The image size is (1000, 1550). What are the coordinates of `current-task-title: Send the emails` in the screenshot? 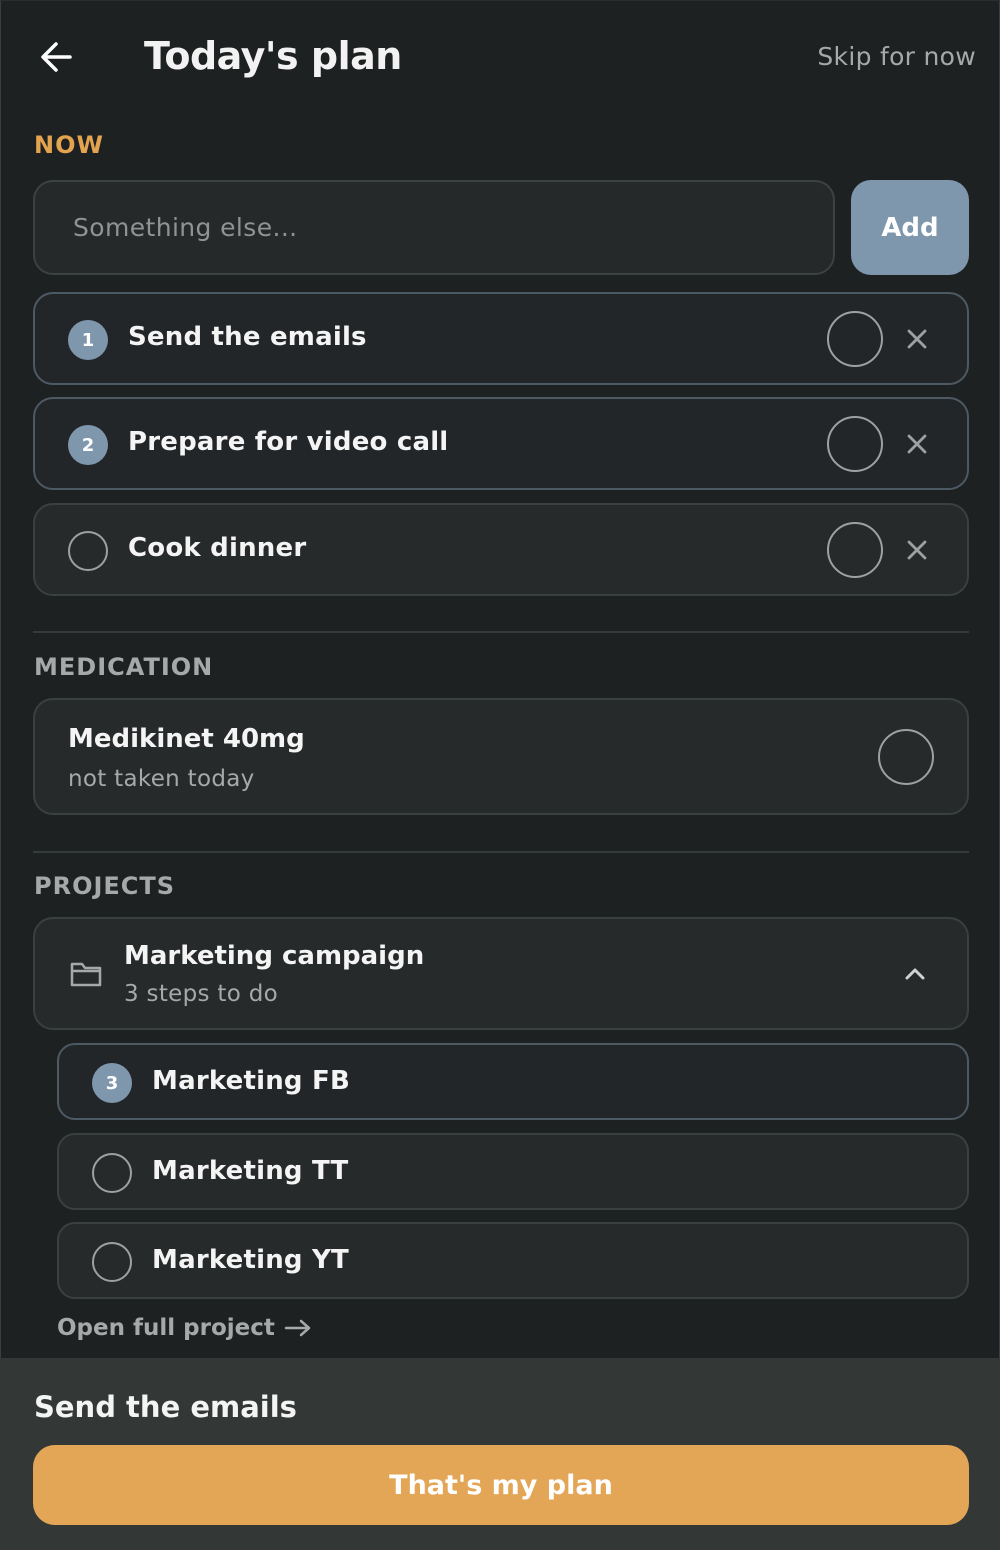 It's located at (165, 1407).